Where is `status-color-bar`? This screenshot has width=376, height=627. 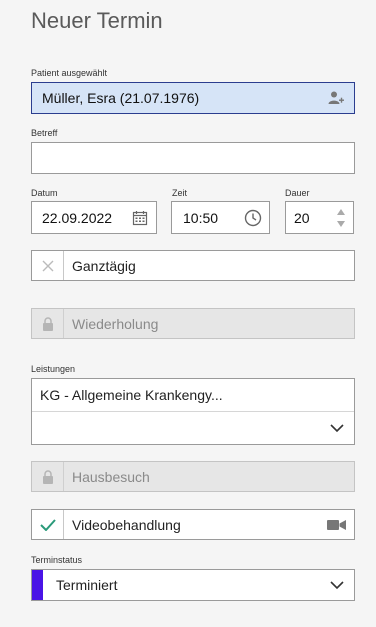 status-color-bar is located at coordinates (37, 585).